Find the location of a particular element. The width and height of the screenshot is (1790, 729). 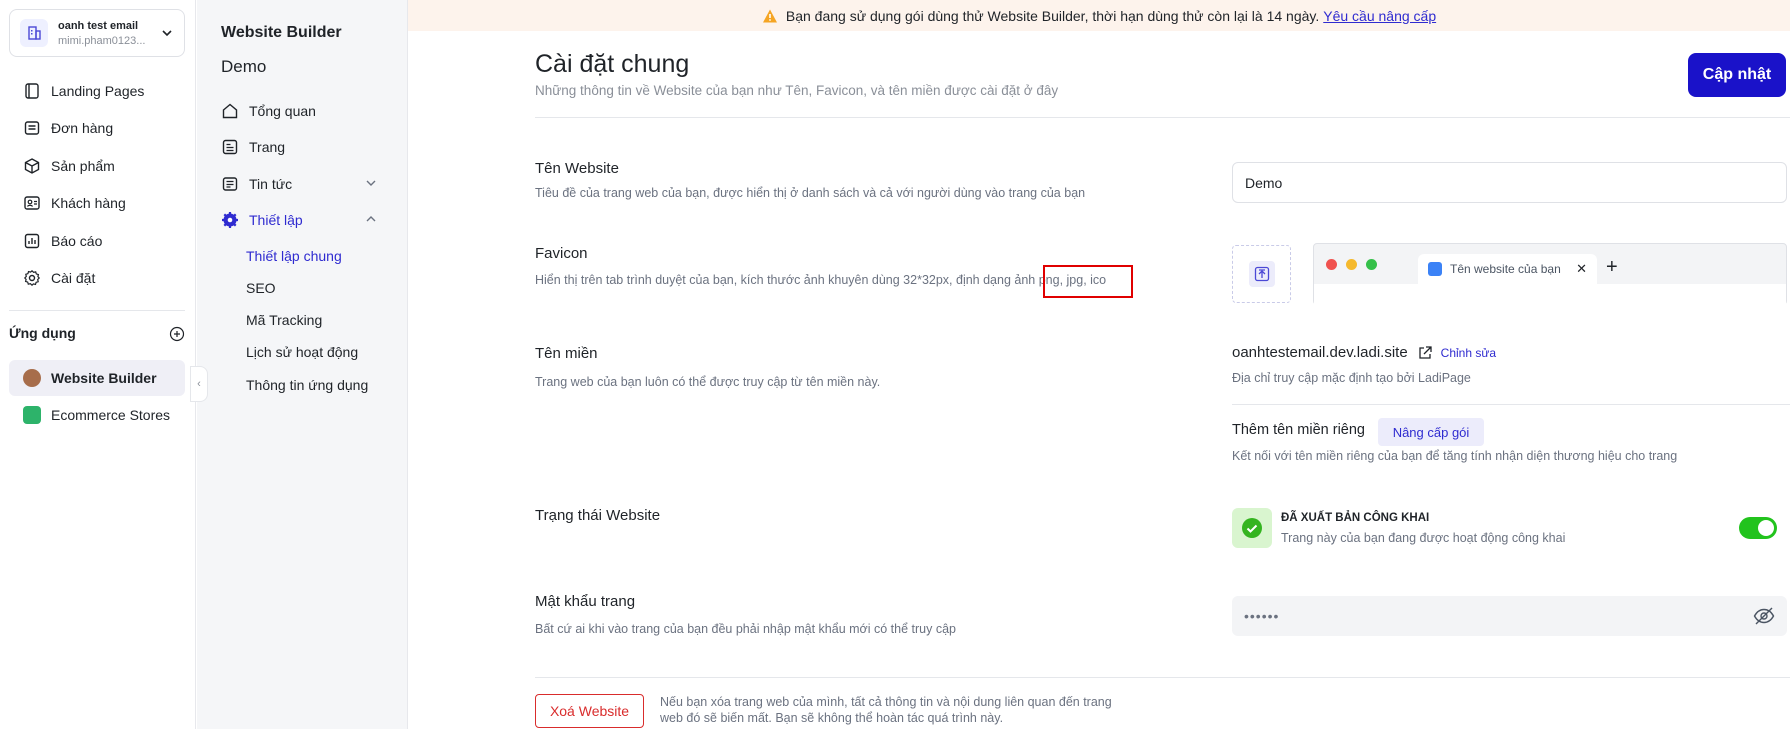

app-website-builder: Website Builder is located at coordinates (97, 378).